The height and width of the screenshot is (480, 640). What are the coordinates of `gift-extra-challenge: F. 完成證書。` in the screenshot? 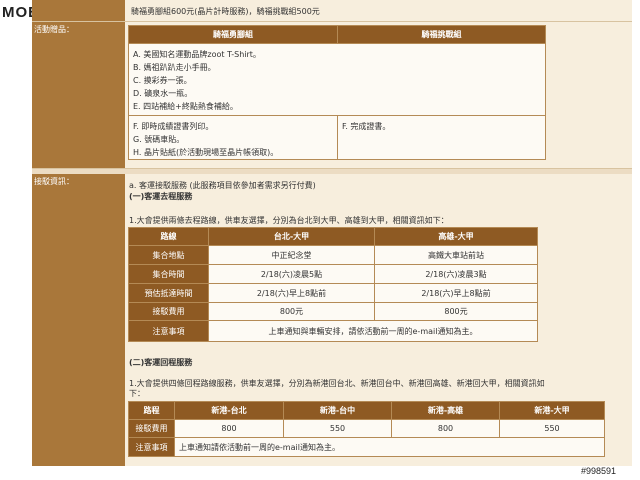 It's located at (441, 137).